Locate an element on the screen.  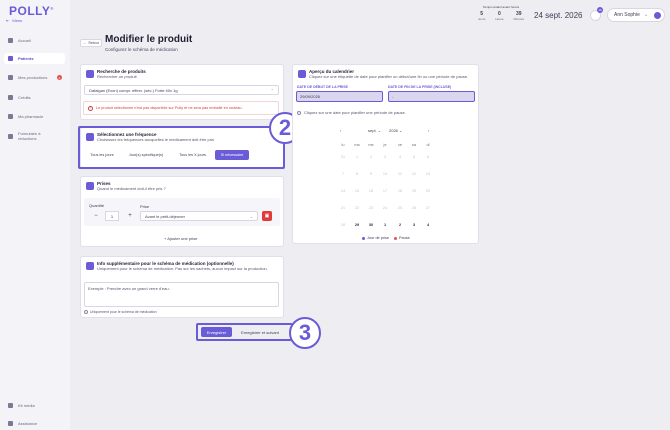
month-select: sept. ⌄ is located at coordinates (374, 130).